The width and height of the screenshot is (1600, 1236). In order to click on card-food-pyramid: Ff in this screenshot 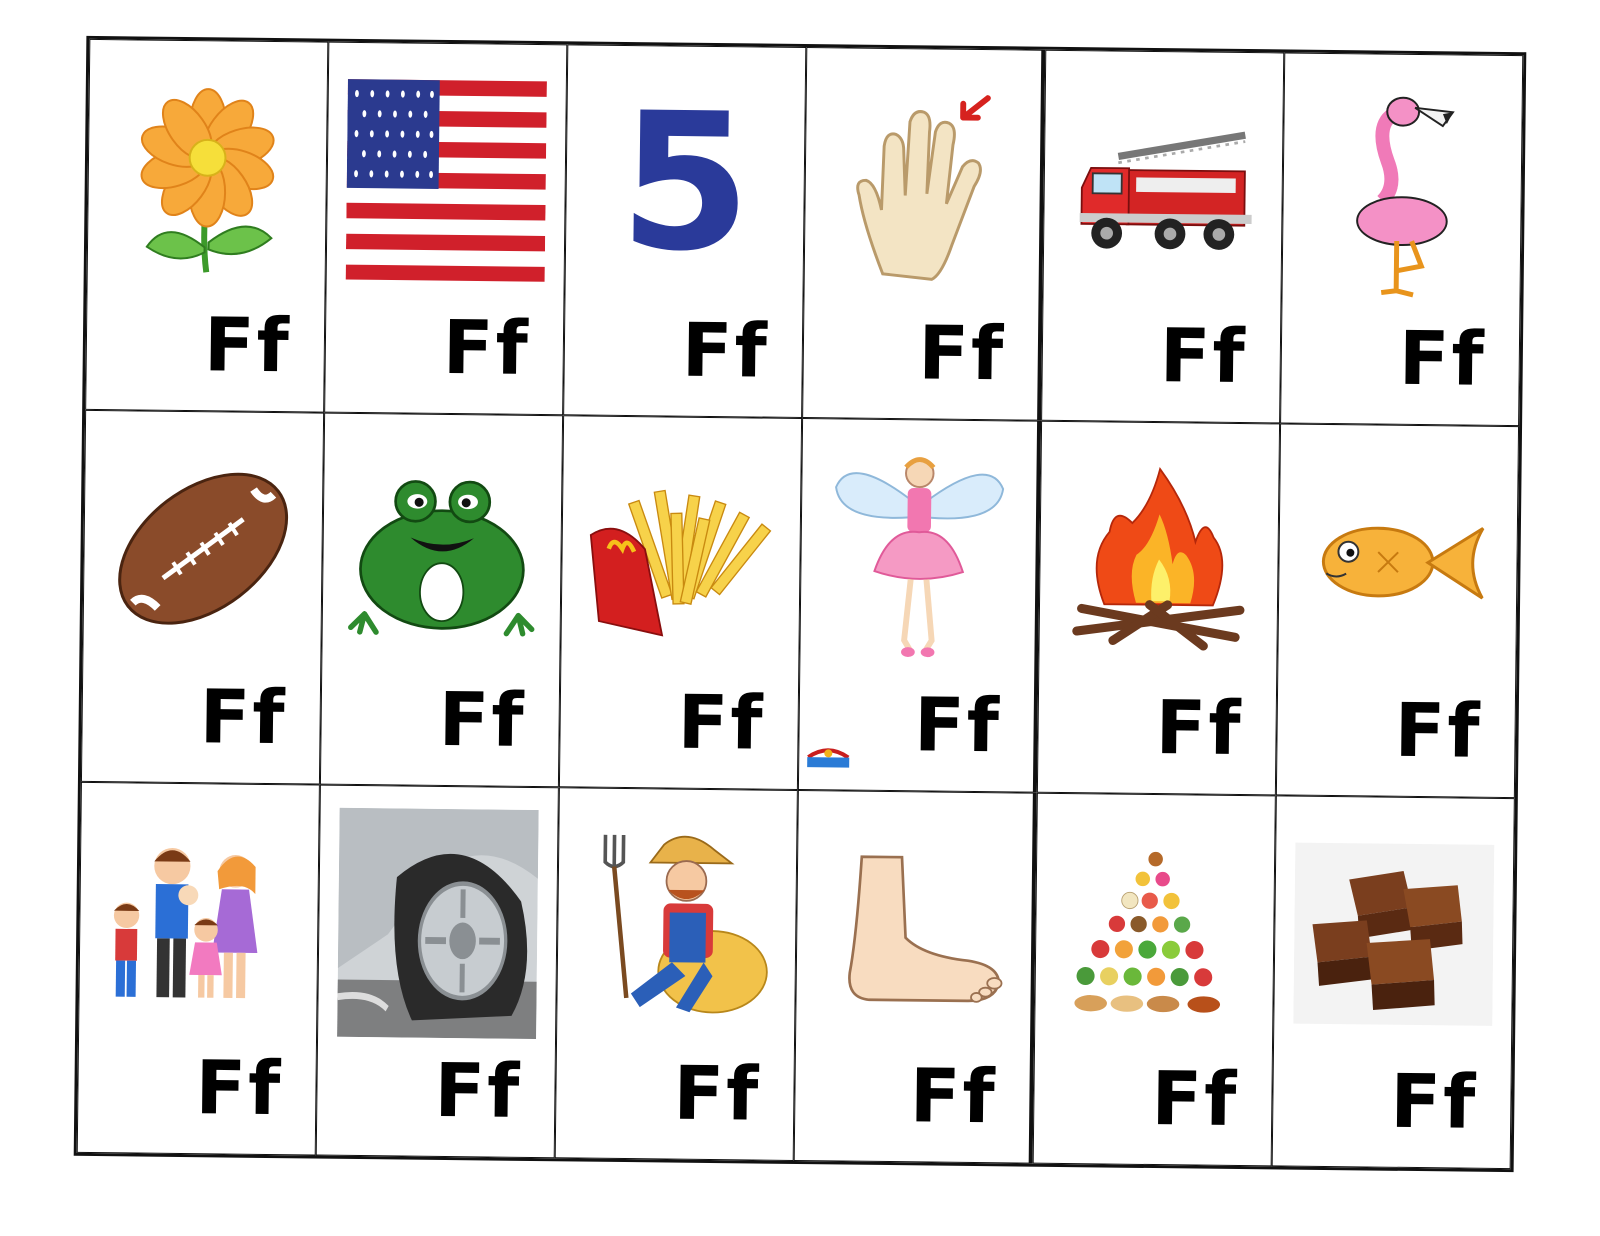, I will do `click(1154, 979)`.